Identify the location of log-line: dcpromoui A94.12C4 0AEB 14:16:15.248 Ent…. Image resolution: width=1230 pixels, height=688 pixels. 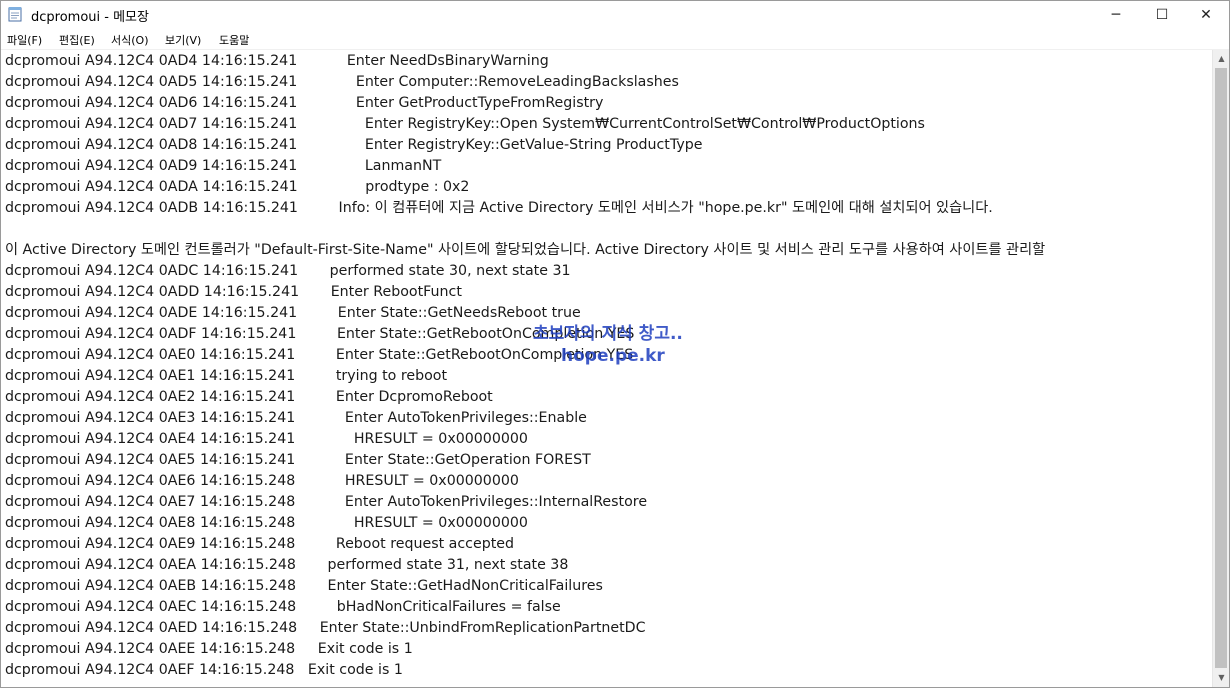
(304, 586).